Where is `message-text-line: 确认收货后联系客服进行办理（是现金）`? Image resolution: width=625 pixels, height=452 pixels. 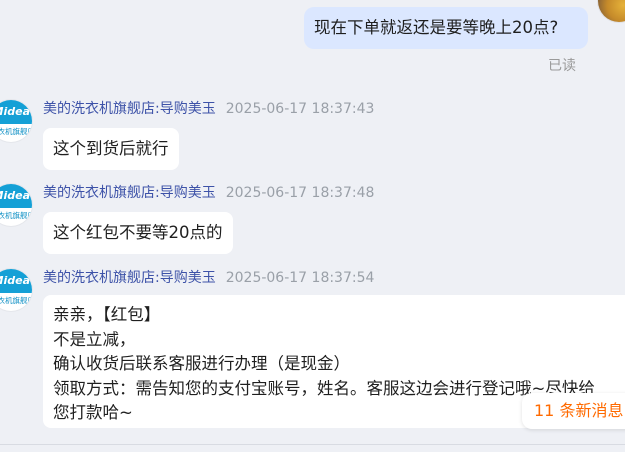 message-text-line: 确认收货后联系客服进行办理（是现金） is located at coordinates (201, 363).